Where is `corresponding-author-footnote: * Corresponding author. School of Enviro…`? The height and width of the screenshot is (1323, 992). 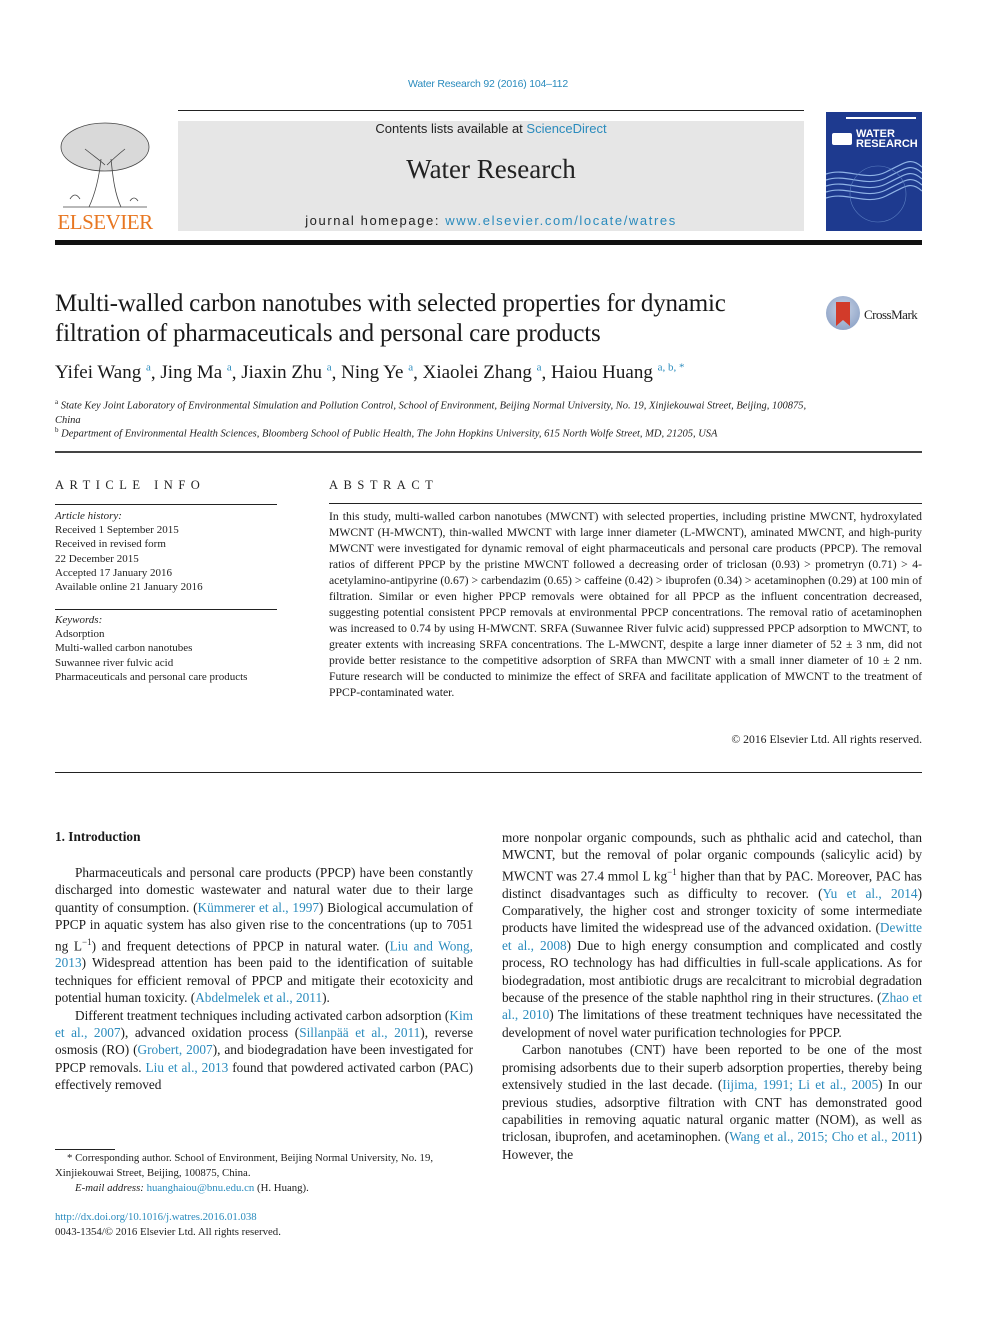 corresponding-author-footnote: * Corresponding author. School of Enviro… is located at coordinates (264, 1173).